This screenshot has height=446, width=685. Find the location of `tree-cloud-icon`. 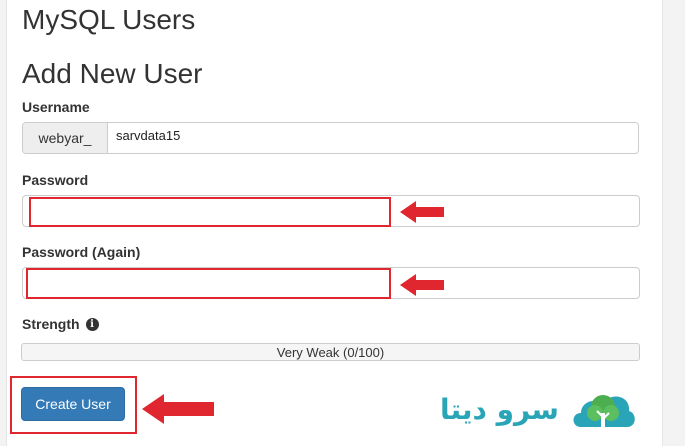

tree-cloud-icon is located at coordinates (604, 411).